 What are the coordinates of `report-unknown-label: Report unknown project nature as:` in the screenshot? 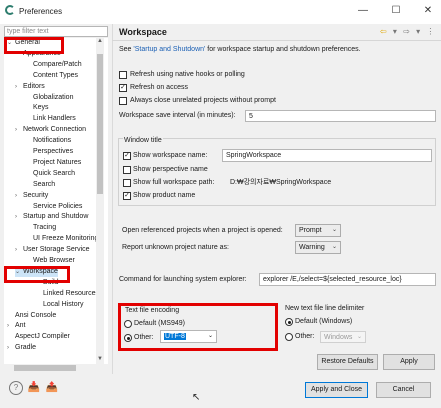 It's located at (176, 247).